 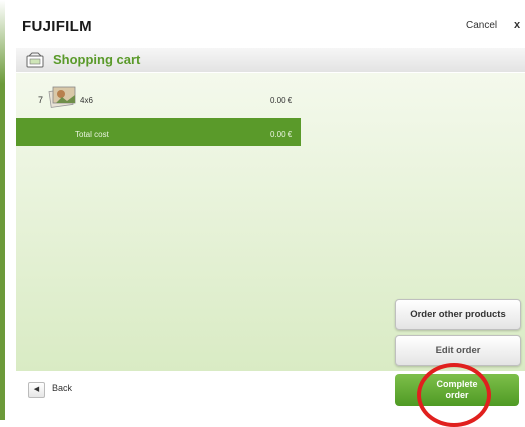 I want to click on left-accent-bar, so click(x=2, y=210).